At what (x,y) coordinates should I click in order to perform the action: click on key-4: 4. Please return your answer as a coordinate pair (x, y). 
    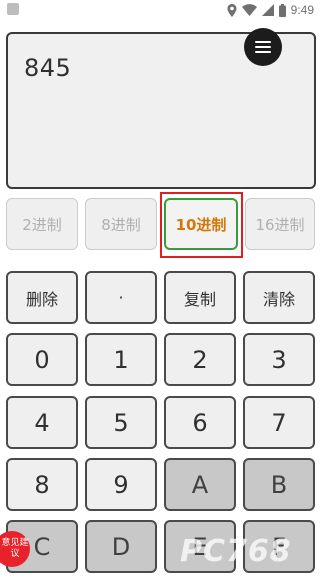
    Looking at the image, I should click on (42, 422).